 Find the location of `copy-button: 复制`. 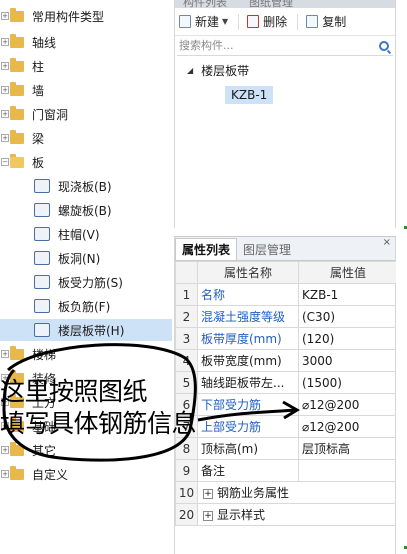

copy-button: 复制 is located at coordinates (326, 21).